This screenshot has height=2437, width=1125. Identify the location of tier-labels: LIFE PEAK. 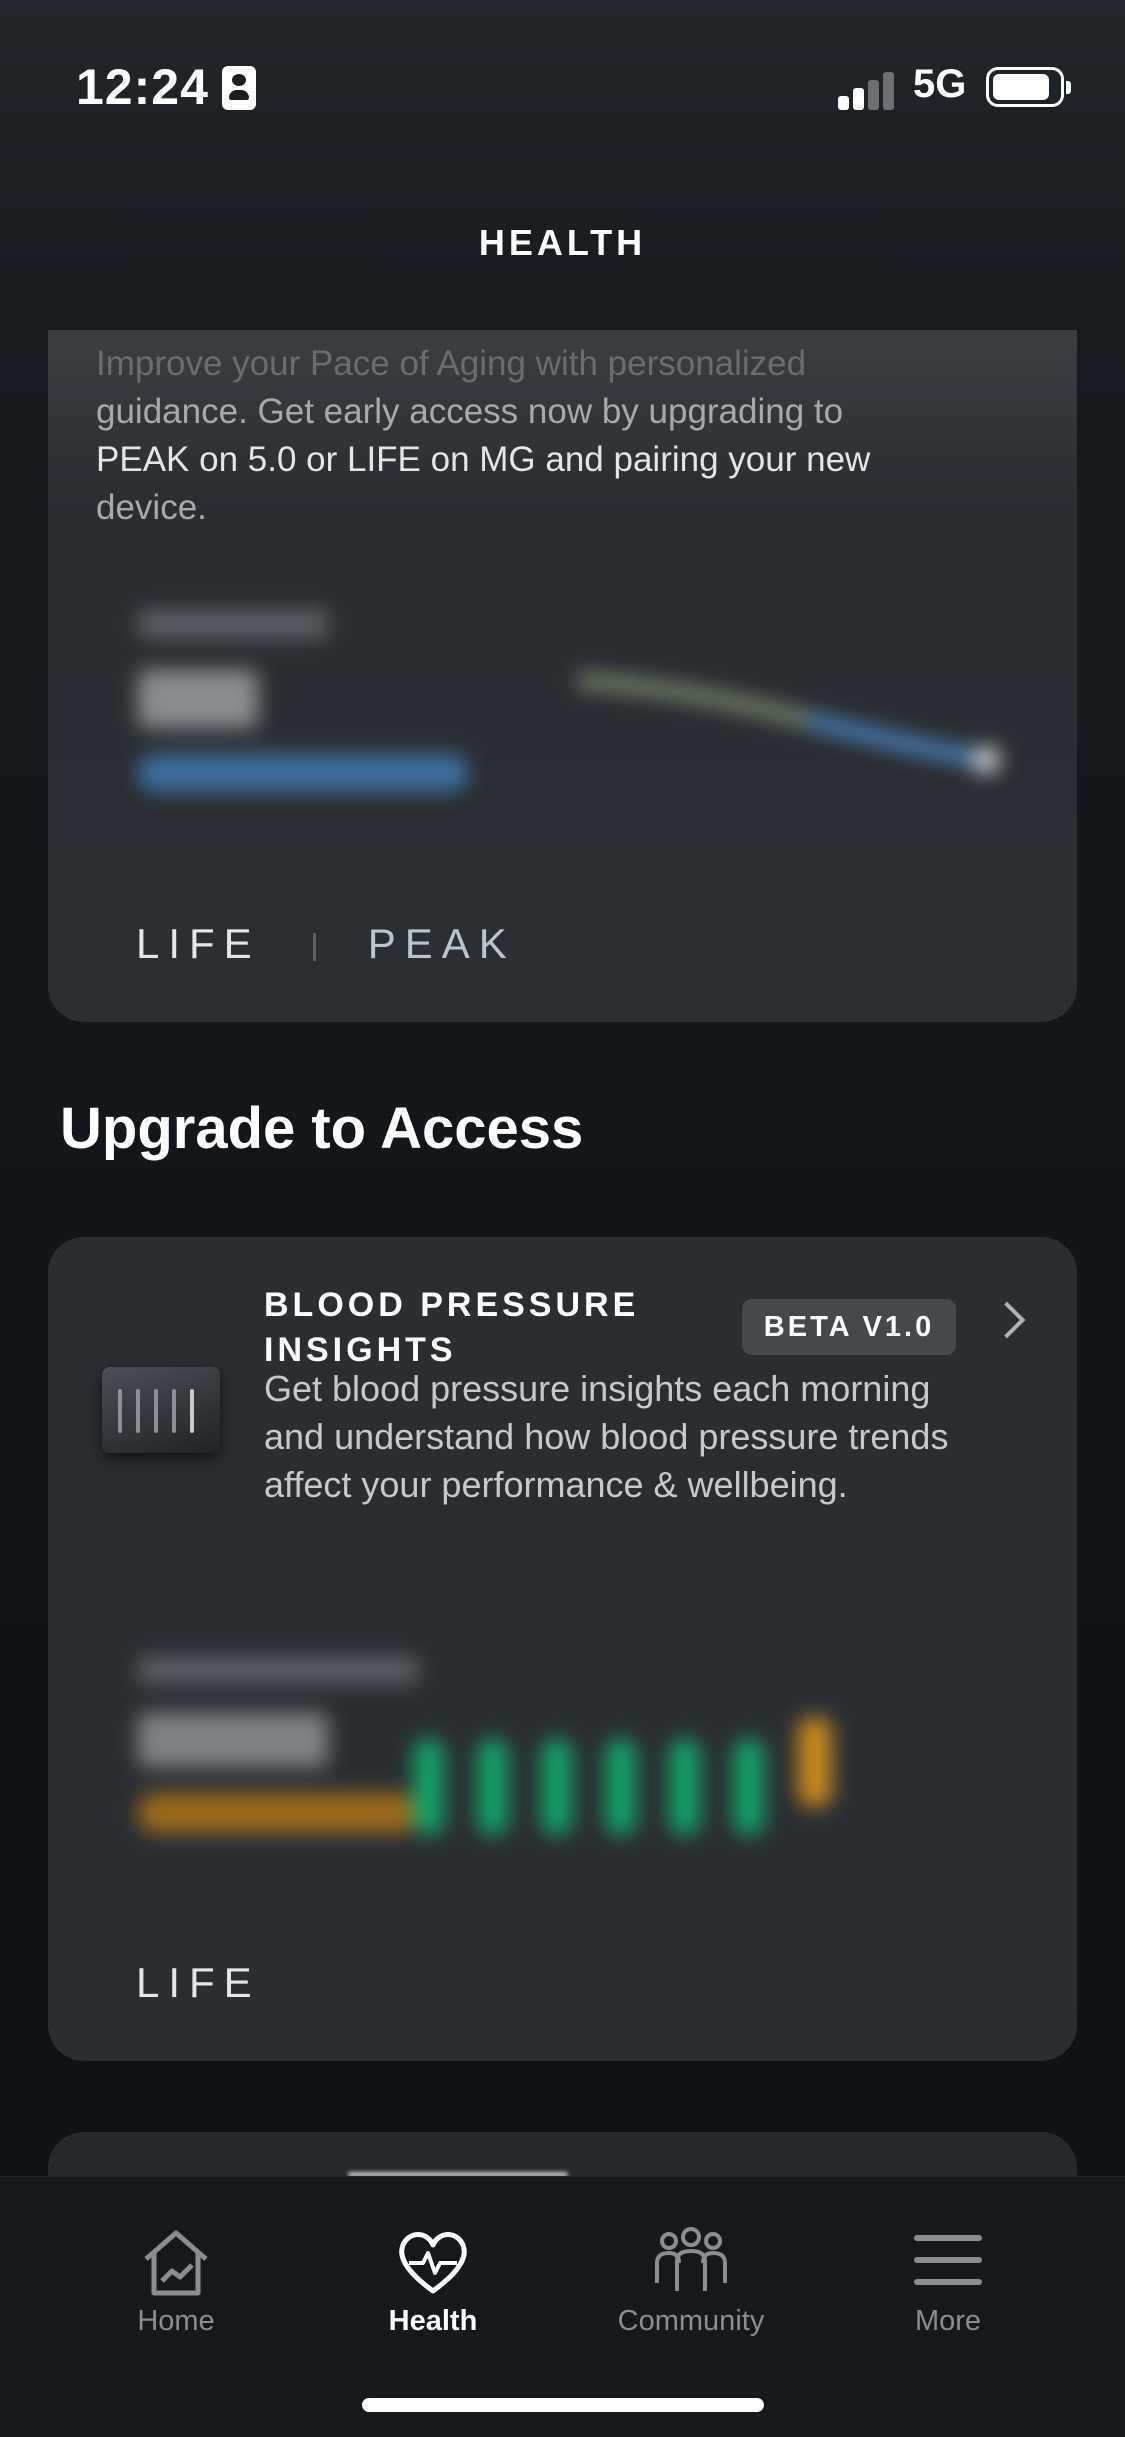
(326, 944).